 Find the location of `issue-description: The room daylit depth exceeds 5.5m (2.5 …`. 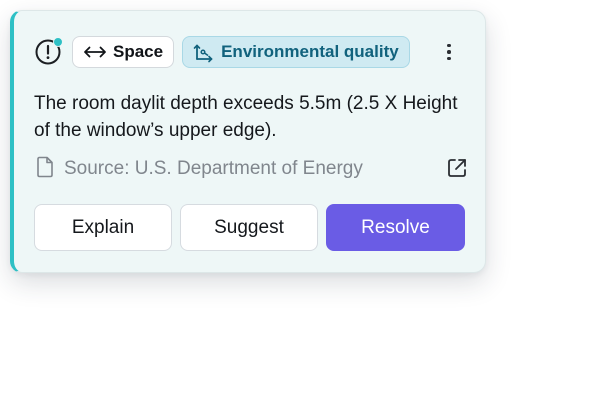

issue-description: The room daylit depth exceeds 5.5m (2.5 … is located at coordinates (246, 117).